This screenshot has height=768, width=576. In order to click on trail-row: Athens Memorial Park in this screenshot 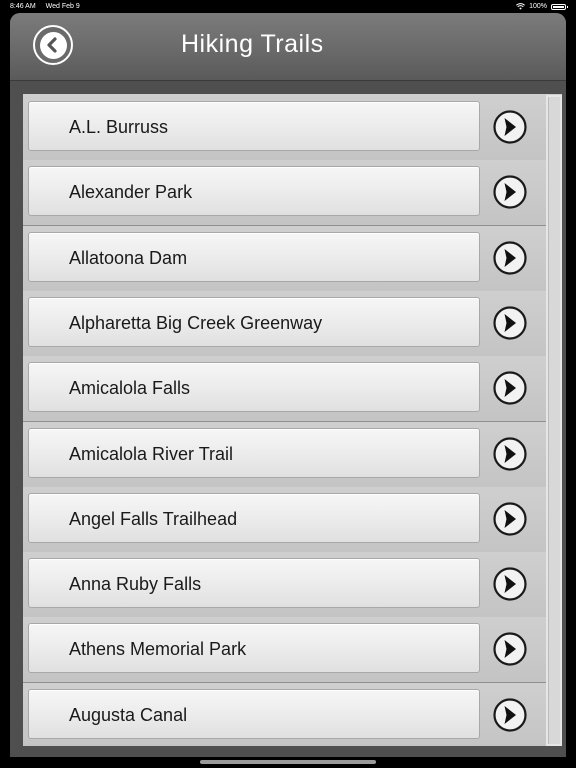, I will do `click(284, 650)`.